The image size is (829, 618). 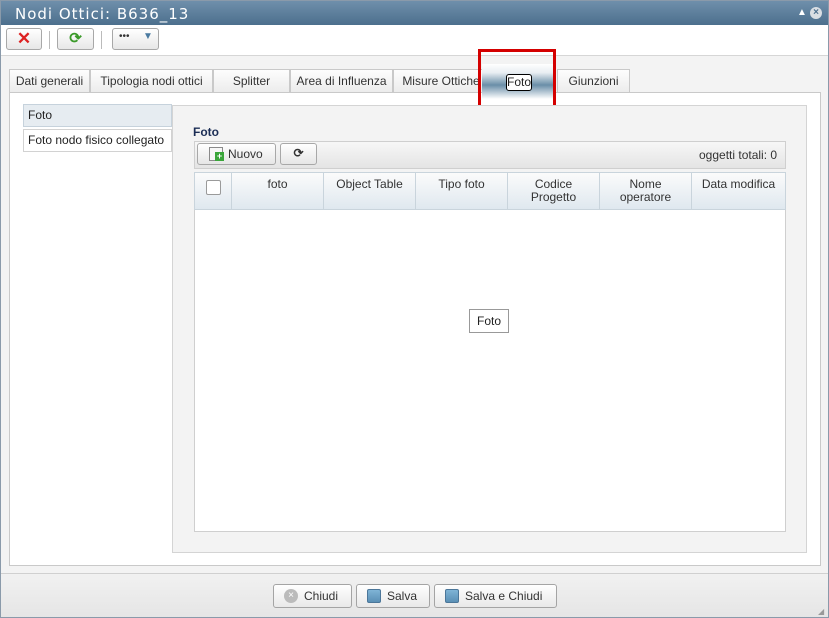 What do you see at coordinates (321, 596) in the screenshot?
I see `close-button-label: Chiudi` at bounding box center [321, 596].